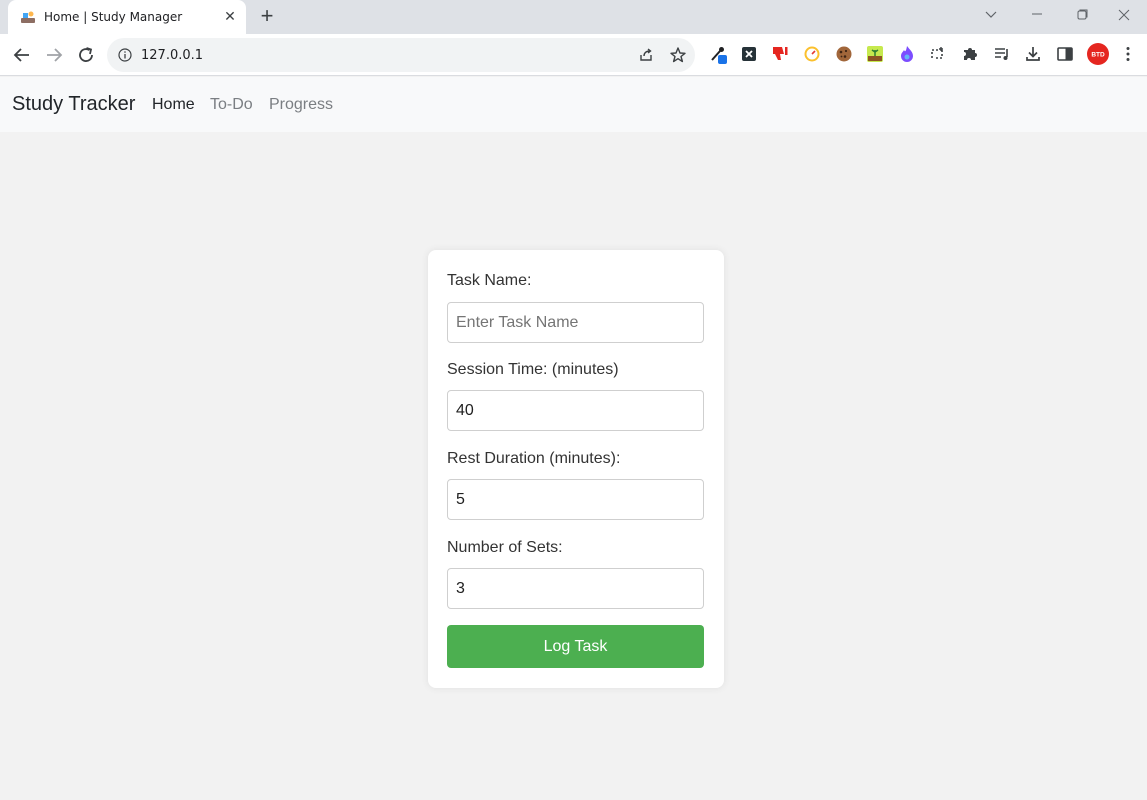 Image resolution: width=1147 pixels, height=800 pixels. What do you see at coordinates (22, 55) in the screenshot?
I see `back-arrow-icon` at bounding box center [22, 55].